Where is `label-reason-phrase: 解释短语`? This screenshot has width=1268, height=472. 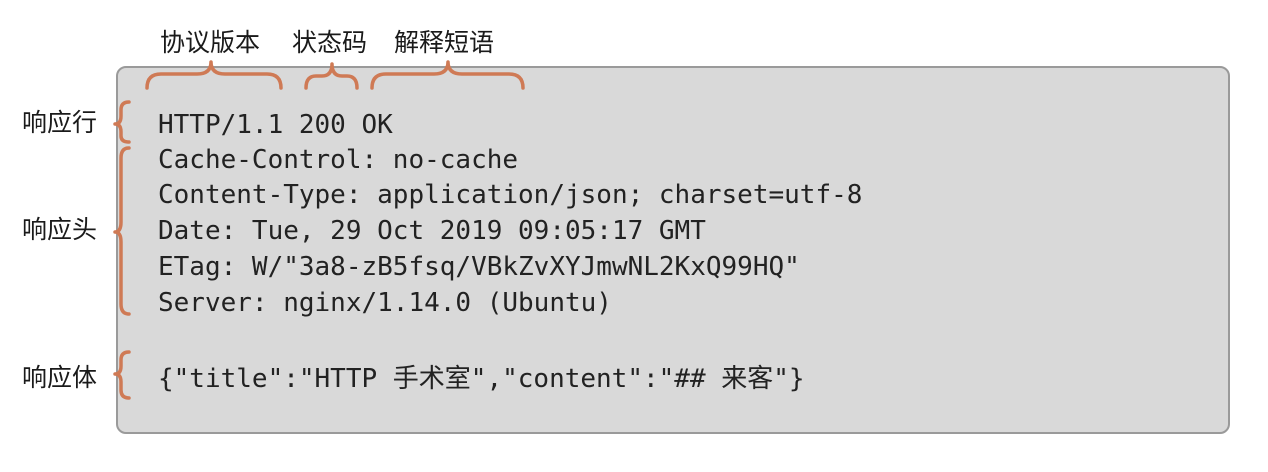 label-reason-phrase: 解释短语 is located at coordinates (444, 42).